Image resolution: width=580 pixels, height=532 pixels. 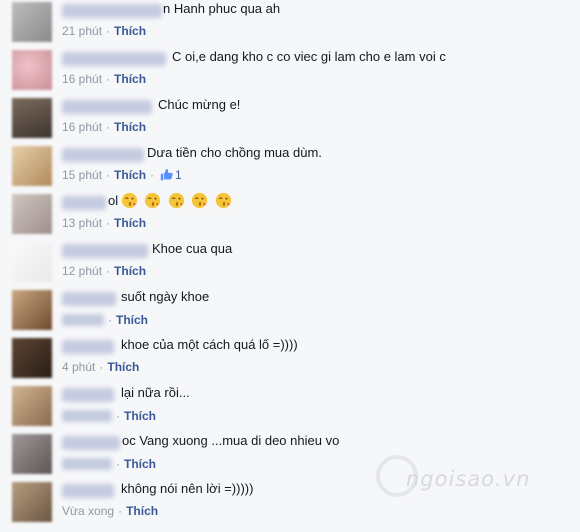 What do you see at coordinates (222, 8) in the screenshot?
I see `comment-text: n Hanh phuc qua ah` at bounding box center [222, 8].